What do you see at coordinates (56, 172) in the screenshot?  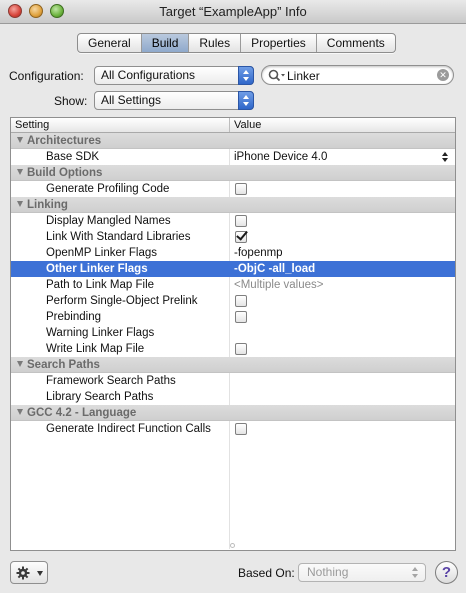 I see `group-header-label: Build Options` at bounding box center [56, 172].